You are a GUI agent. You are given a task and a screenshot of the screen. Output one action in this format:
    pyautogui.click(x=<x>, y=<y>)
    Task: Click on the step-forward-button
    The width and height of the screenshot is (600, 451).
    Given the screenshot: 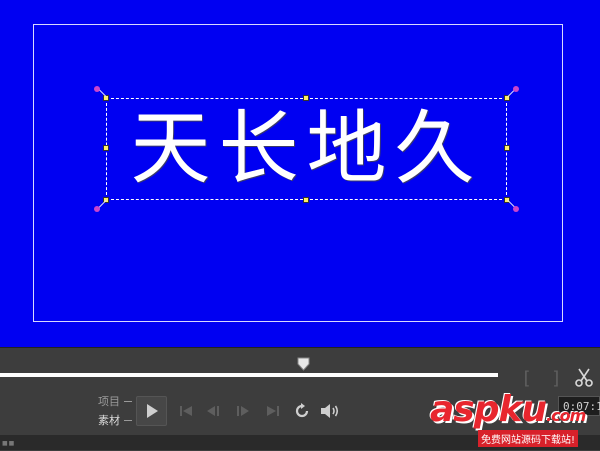 What is the action you would take?
    pyautogui.click(x=243, y=411)
    